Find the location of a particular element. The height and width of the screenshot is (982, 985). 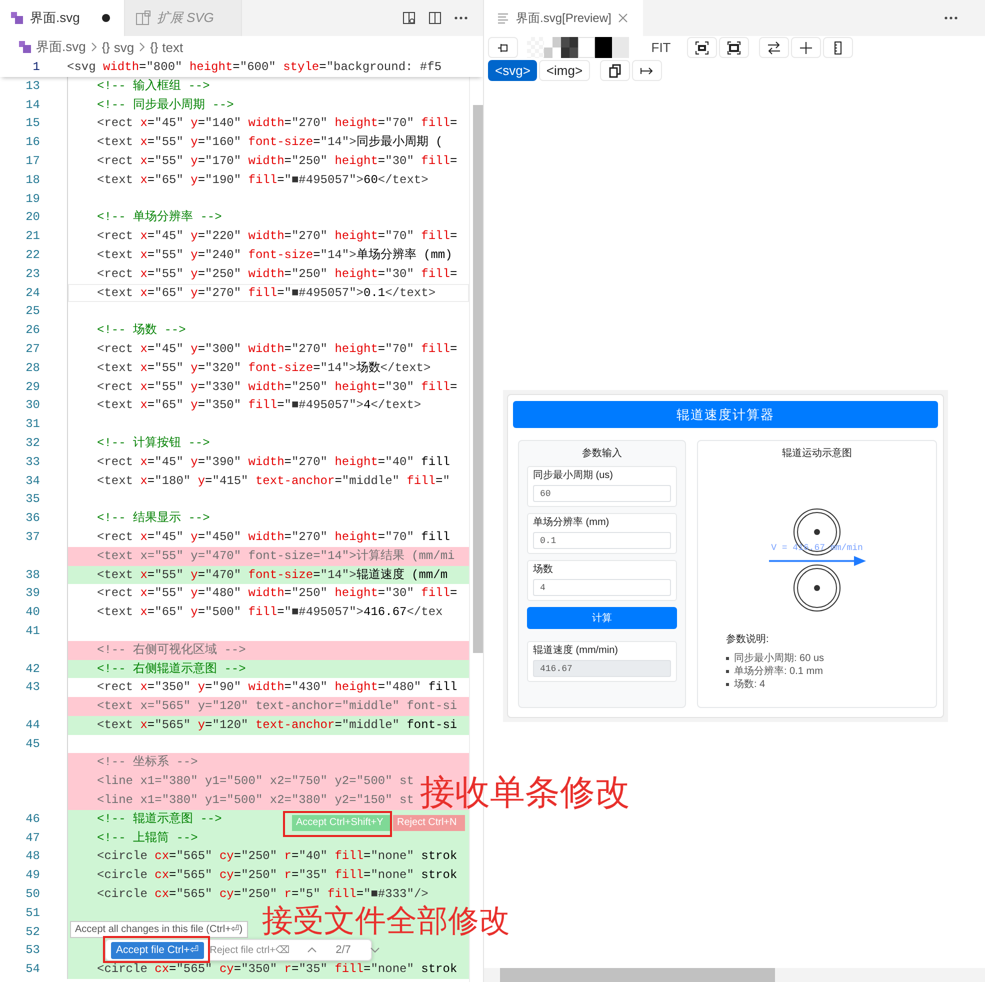

line-number: 39 is located at coordinates (32, 593).